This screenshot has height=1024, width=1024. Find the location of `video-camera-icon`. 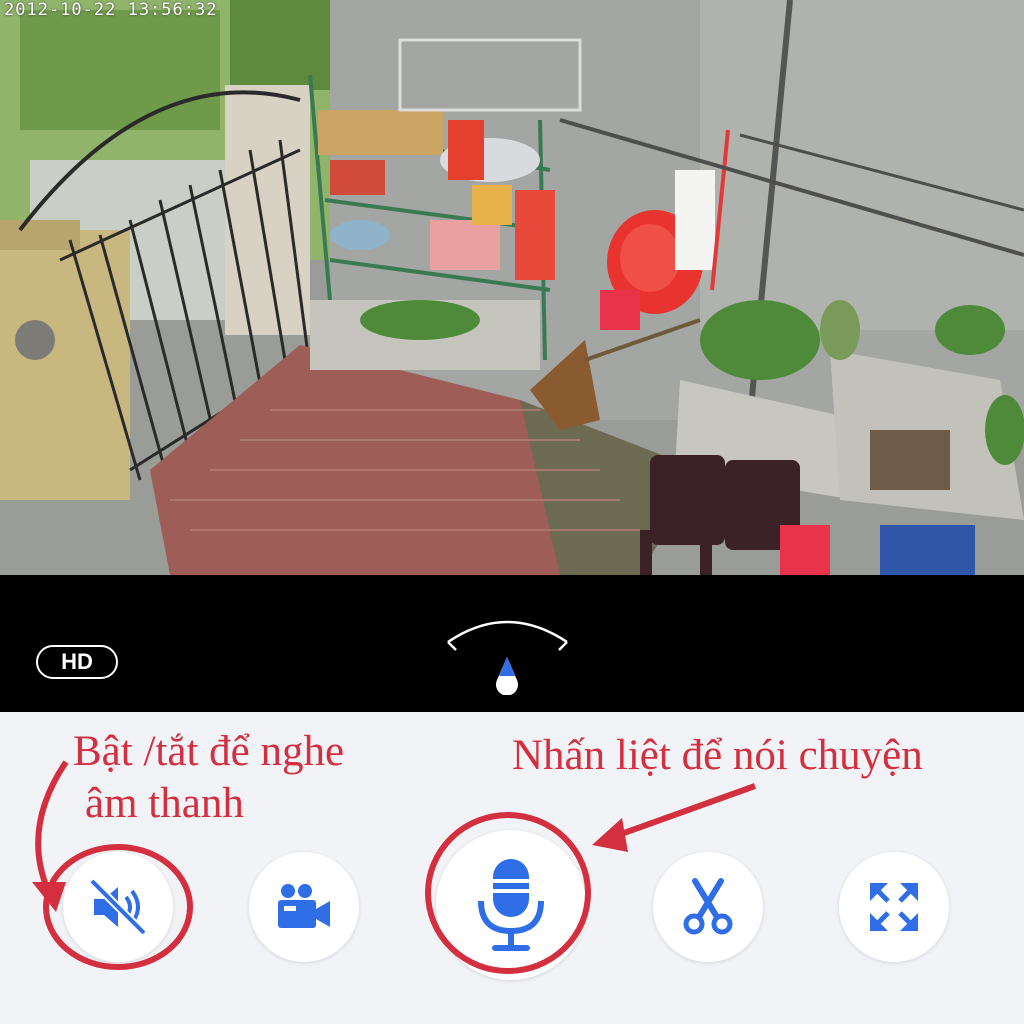

video-camera-icon is located at coordinates (304, 906).